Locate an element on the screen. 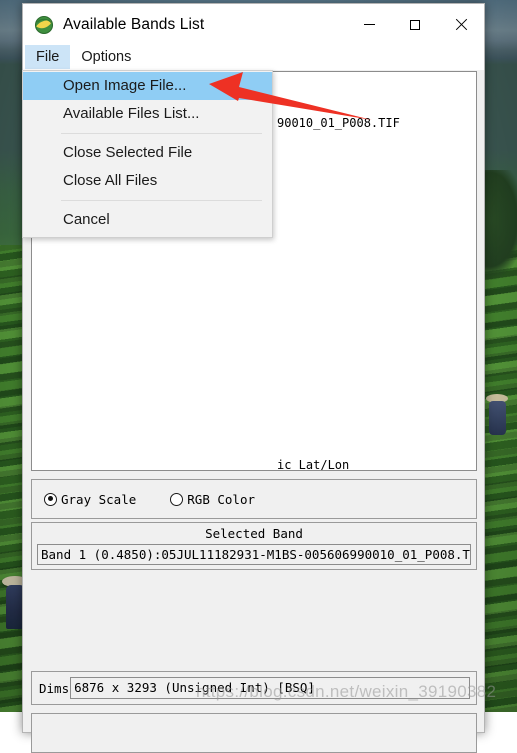 This screenshot has width=517, height=753. color-mode-group: Gray Scale RGB Color is located at coordinates (254, 499).